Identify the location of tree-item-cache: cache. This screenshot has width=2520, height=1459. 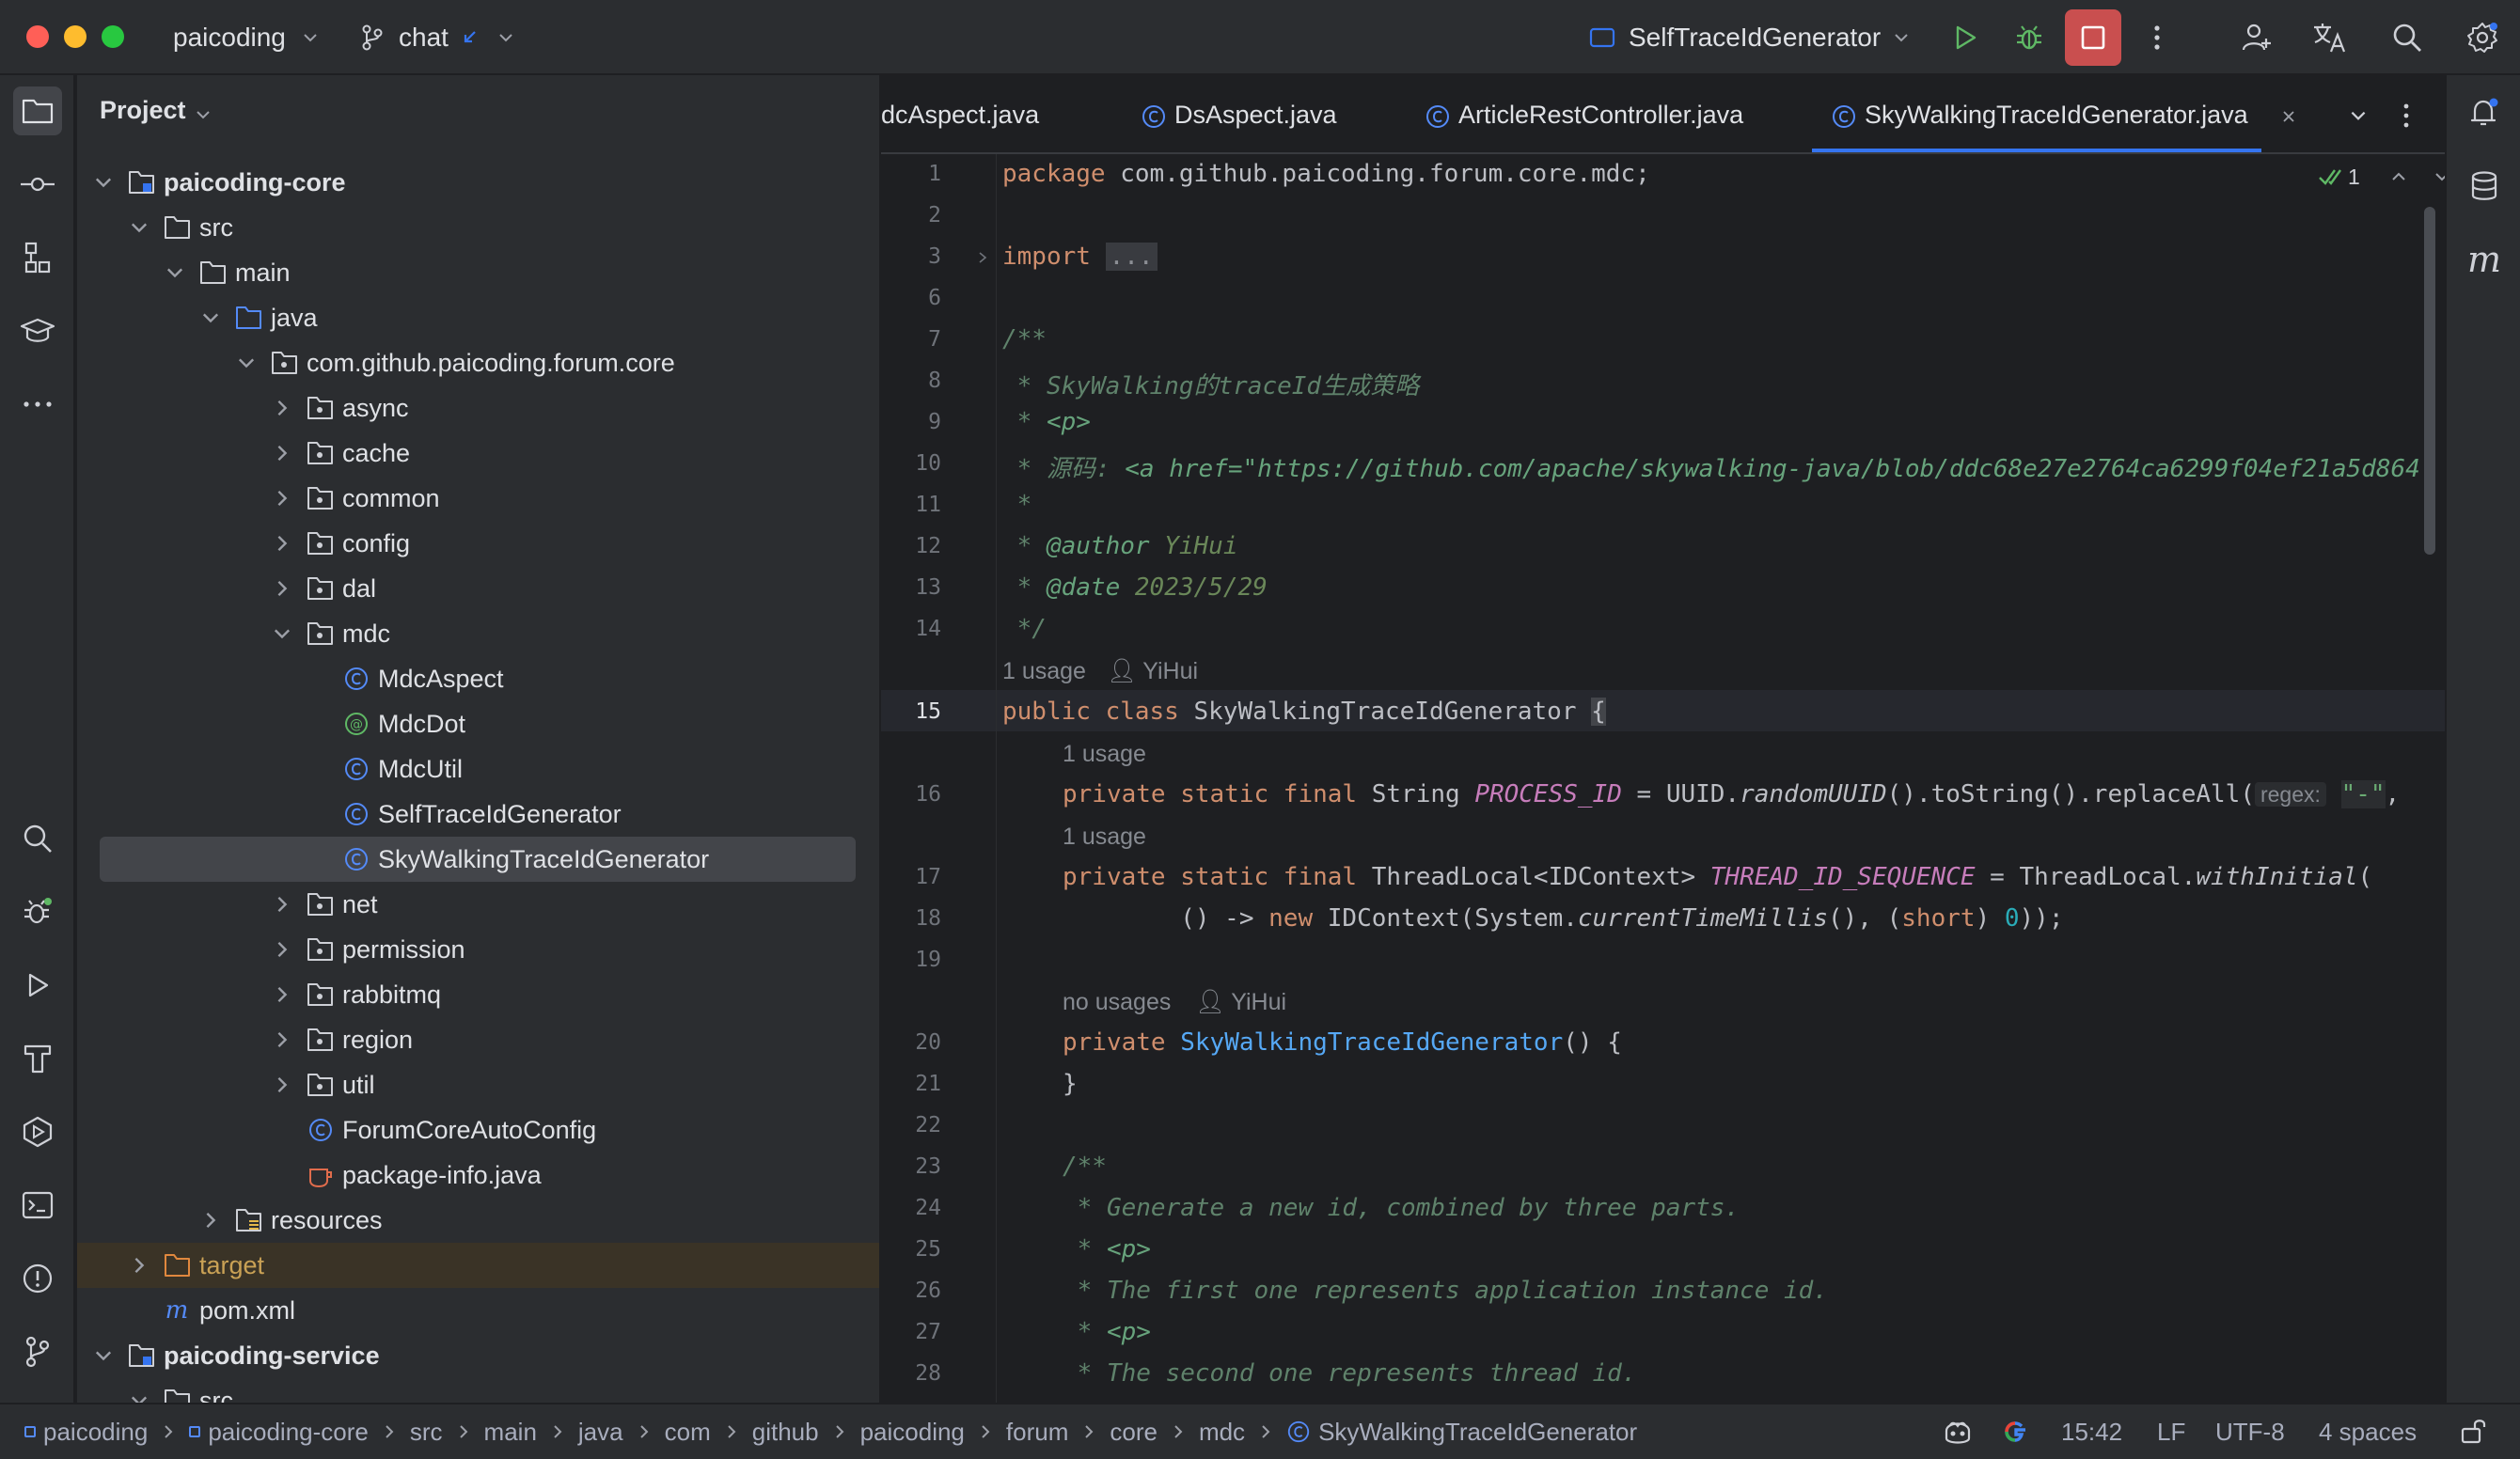
(478, 453).